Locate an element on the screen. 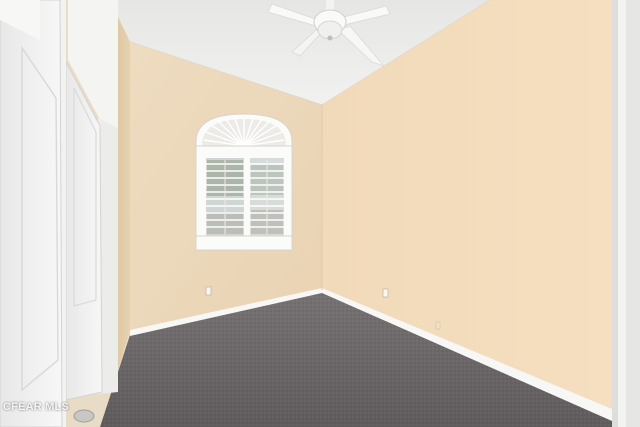 This screenshot has height=427, width=640. listing-watermark: CFEAR MLS is located at coordinates (36, 407).